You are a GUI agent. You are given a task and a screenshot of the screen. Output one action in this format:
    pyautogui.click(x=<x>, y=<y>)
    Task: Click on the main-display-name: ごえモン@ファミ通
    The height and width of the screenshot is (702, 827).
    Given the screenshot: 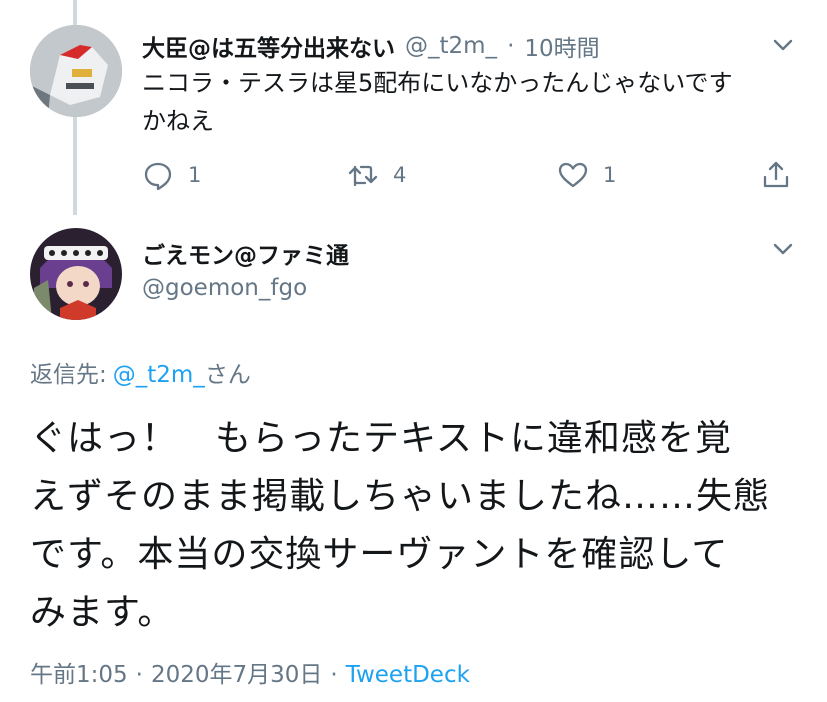 What is the action you would take?
    pyautogui.click(x=245, y=253)
    